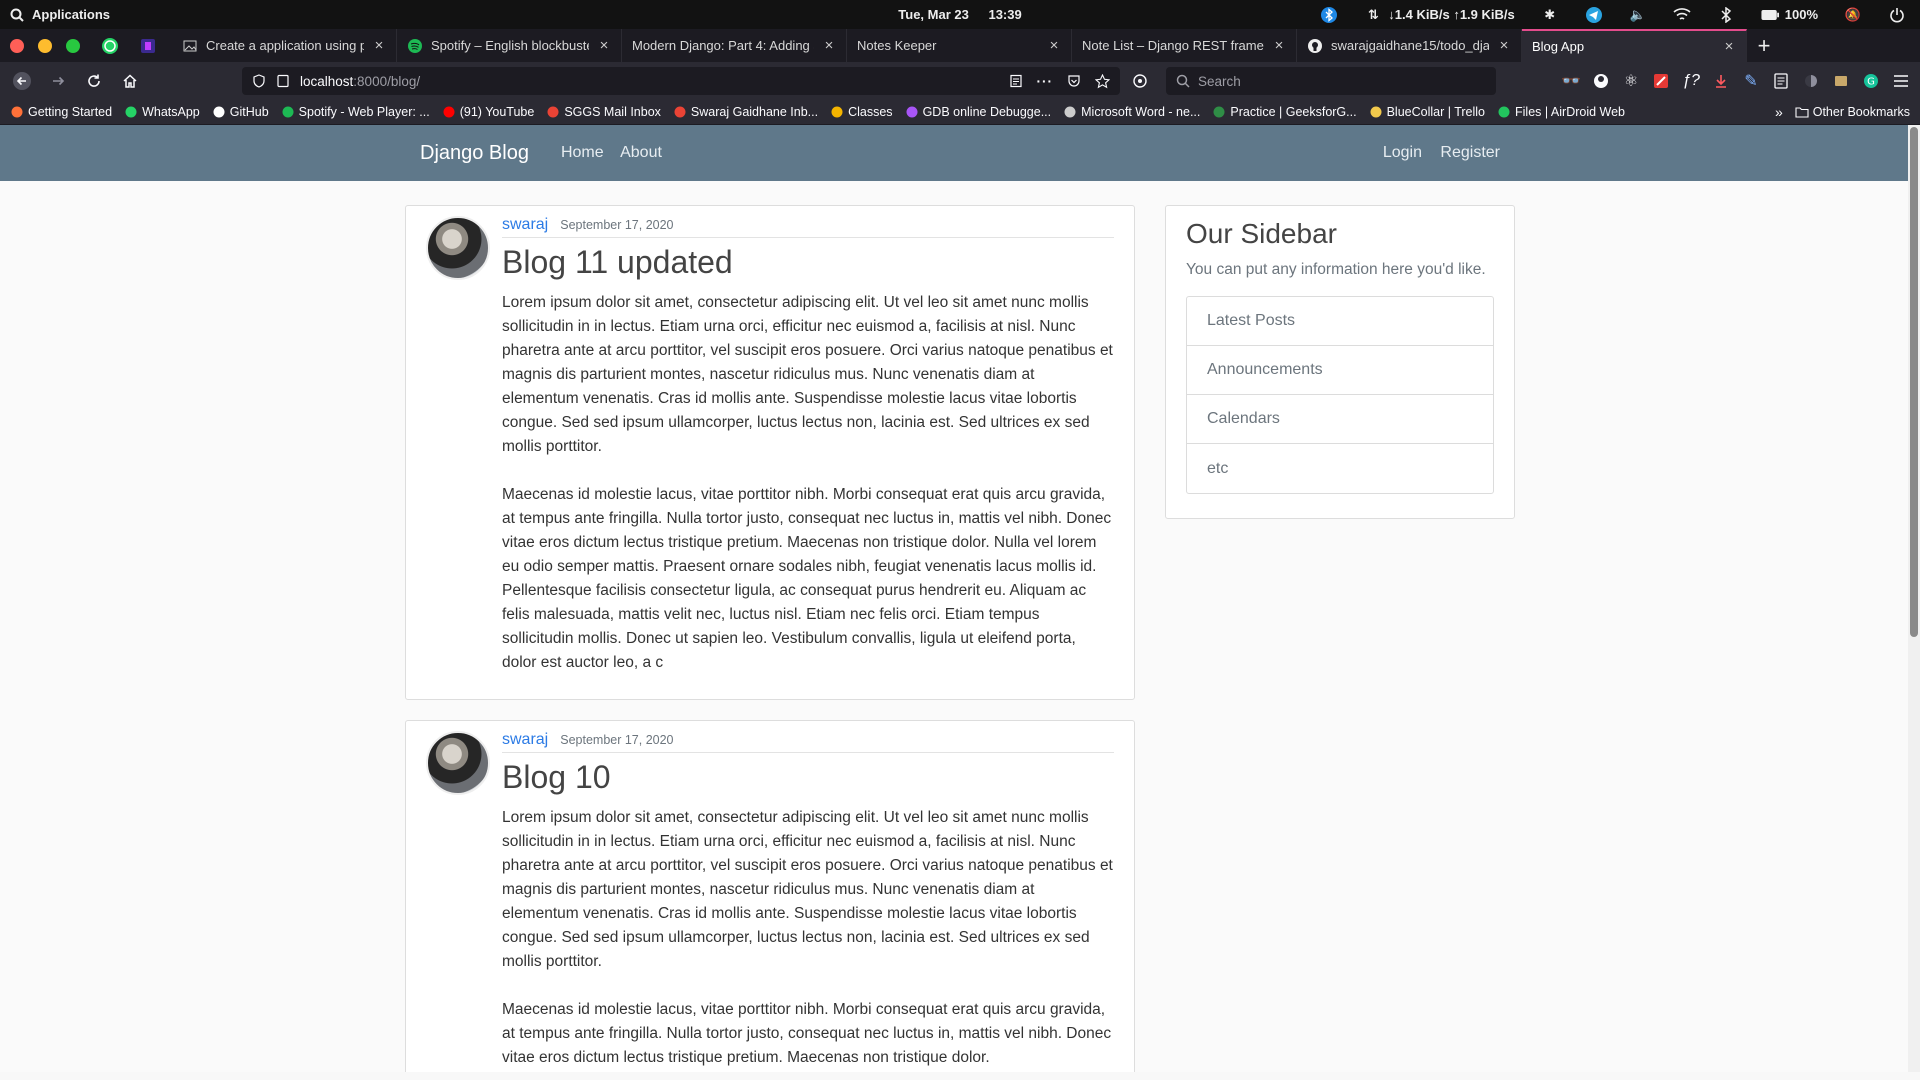 This screenshot has width=1920, height=1080. I want to click on bookmark-label: Classes, so click(870, 112).